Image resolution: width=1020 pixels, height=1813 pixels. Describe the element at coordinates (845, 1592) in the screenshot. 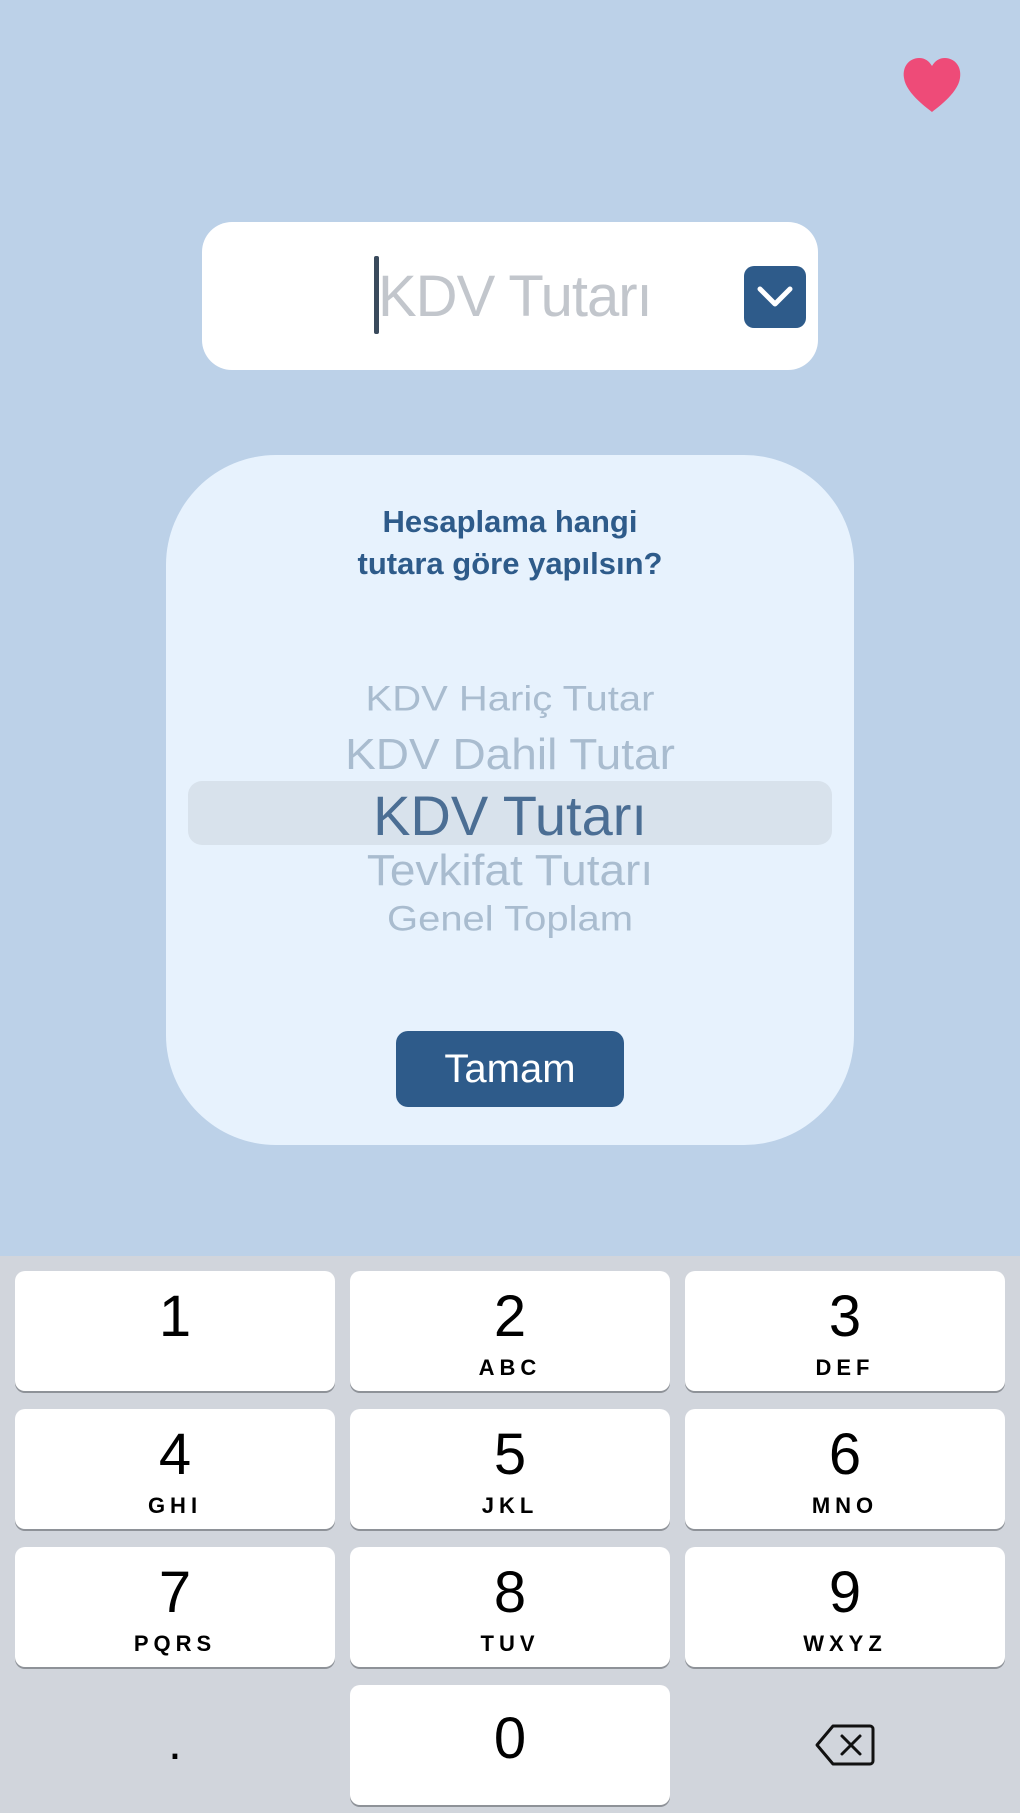

I see `key-digit: 9` at that location.